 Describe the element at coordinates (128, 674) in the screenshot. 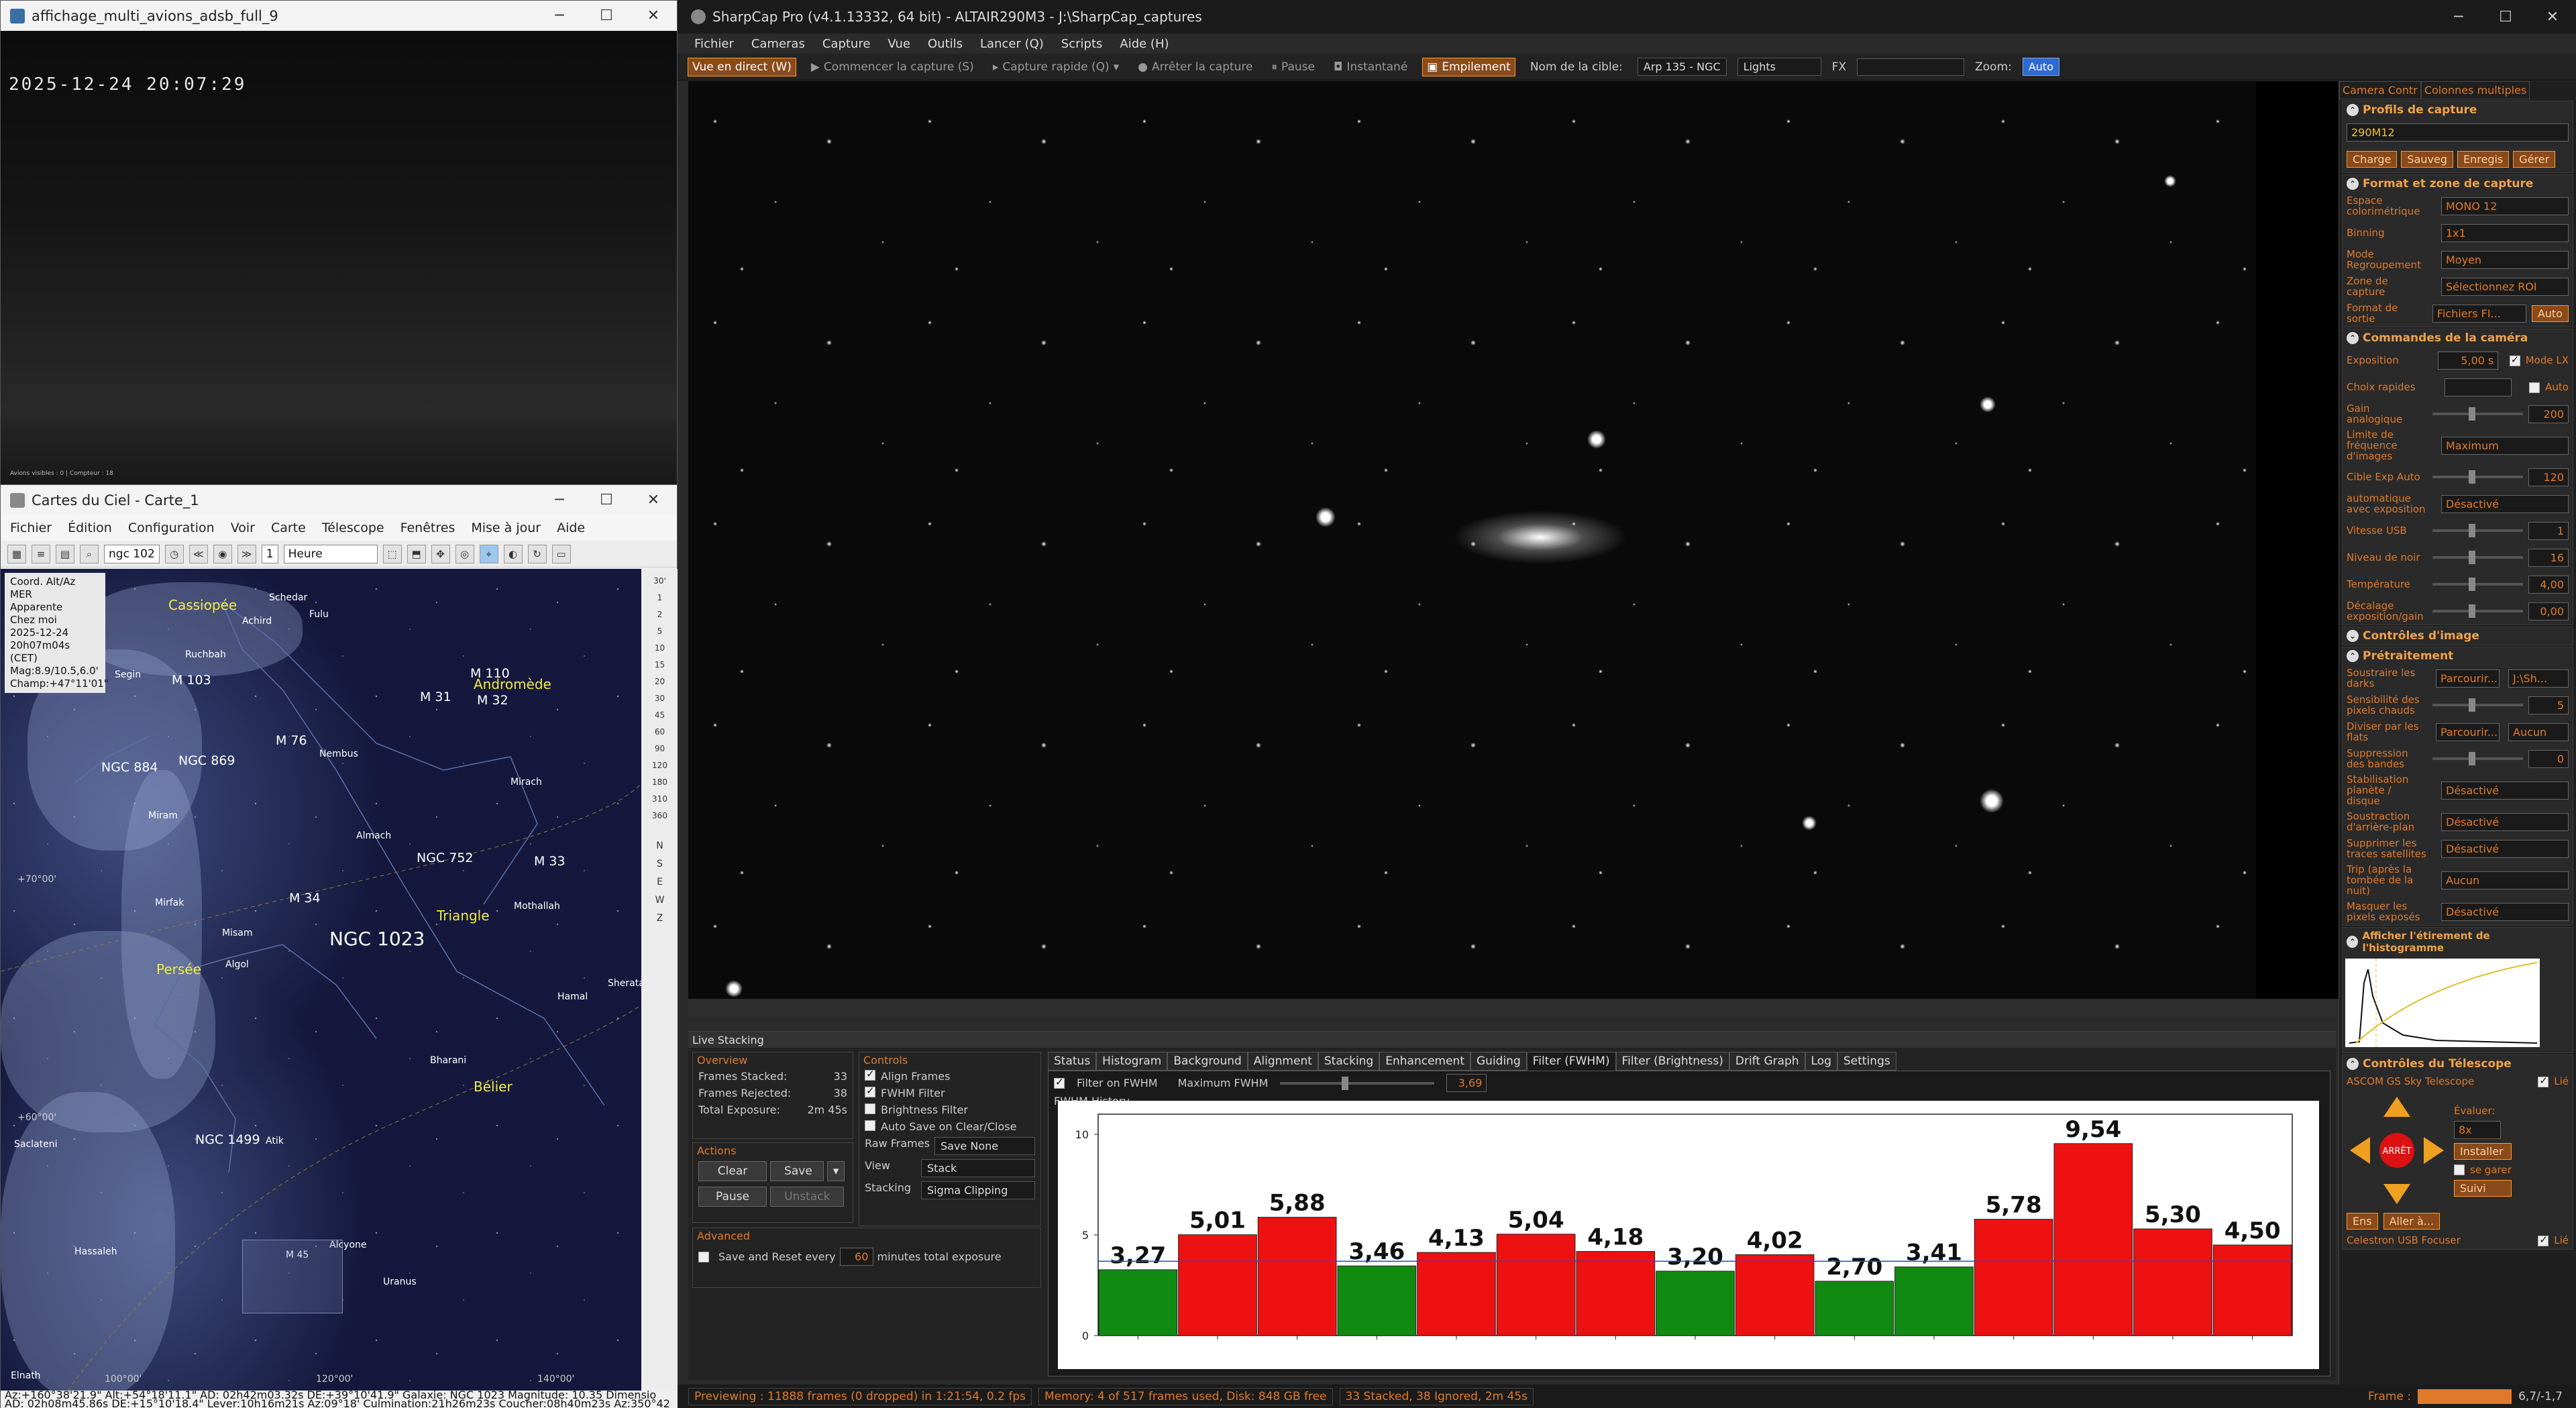

I see `star-label: Segin` at that location.